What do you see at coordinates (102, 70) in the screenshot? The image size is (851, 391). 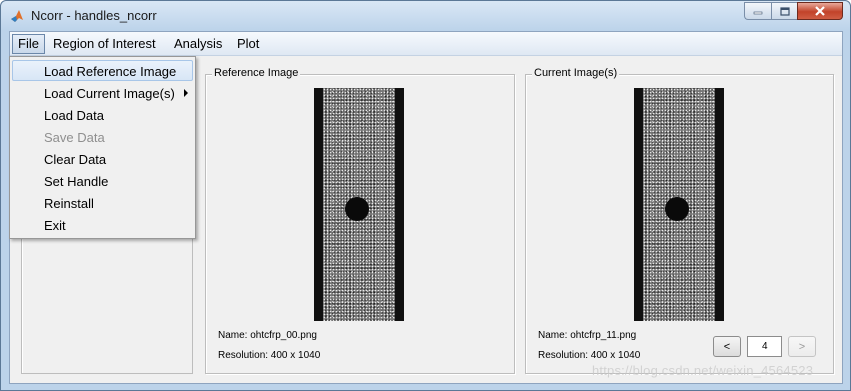 I see `menu-item-load-reference-image: Load Reference Image` at bounding box center [102, 70].